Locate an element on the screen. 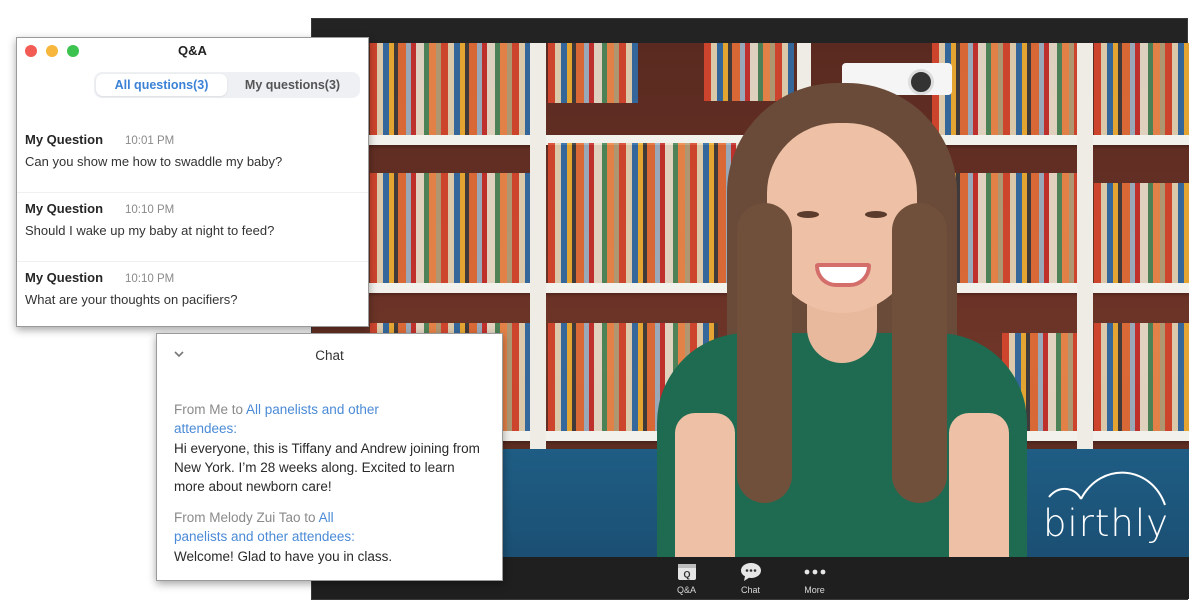 This screenshot has width=1200, height=613. question-text: Can you show me how to swaddle my baby? is located at coordinates (154, 161).